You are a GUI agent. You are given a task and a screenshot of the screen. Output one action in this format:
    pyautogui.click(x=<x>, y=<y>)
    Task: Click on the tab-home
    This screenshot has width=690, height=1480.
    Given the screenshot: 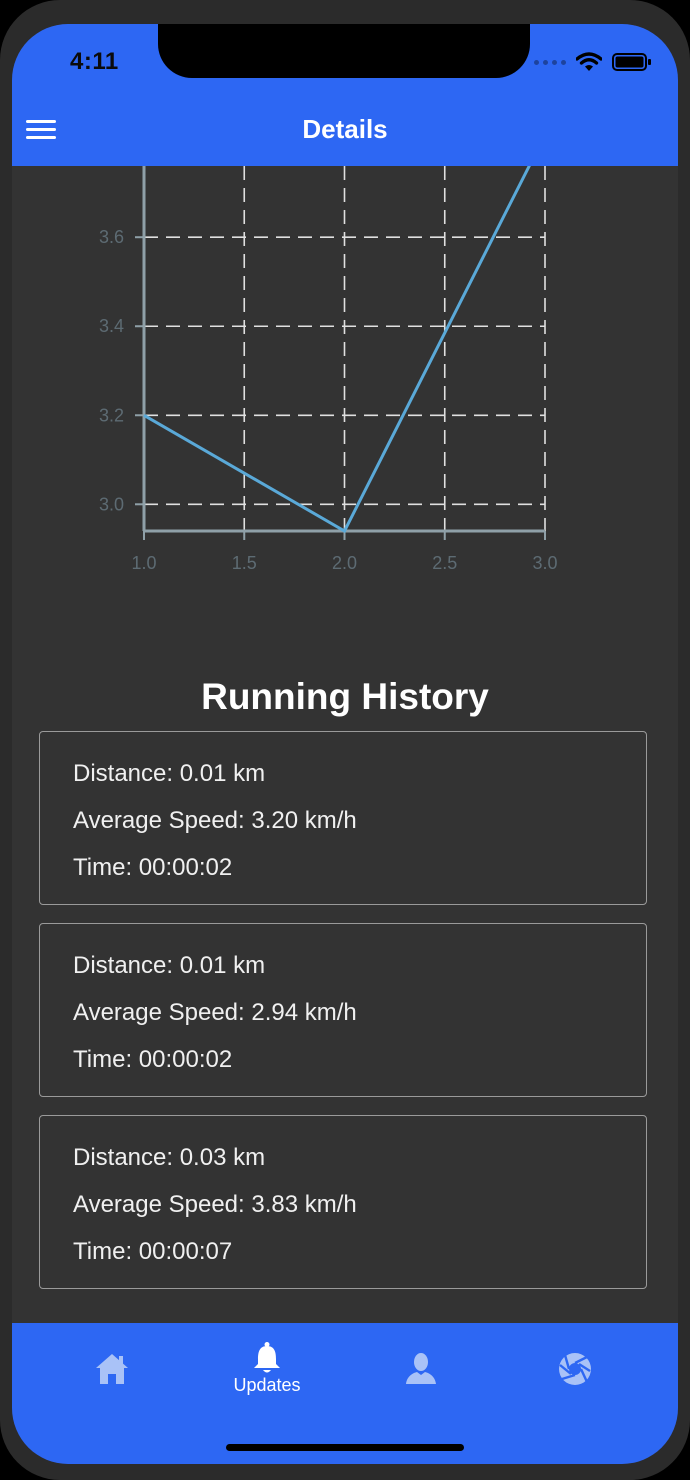 What is the action you would take?
    pyautogui.click(x=112, y=1378)
    